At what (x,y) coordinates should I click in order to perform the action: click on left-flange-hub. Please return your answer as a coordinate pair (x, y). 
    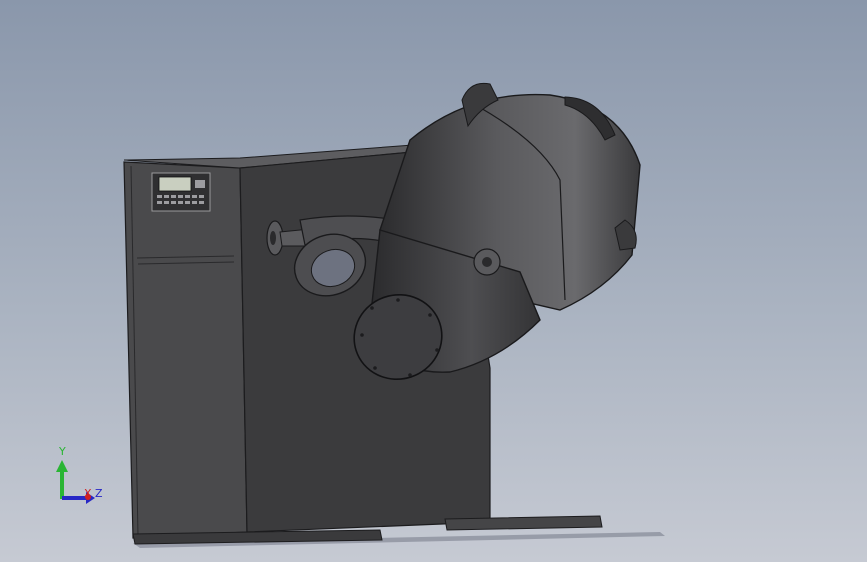
    Looking at the image, I should click on (273, 238).